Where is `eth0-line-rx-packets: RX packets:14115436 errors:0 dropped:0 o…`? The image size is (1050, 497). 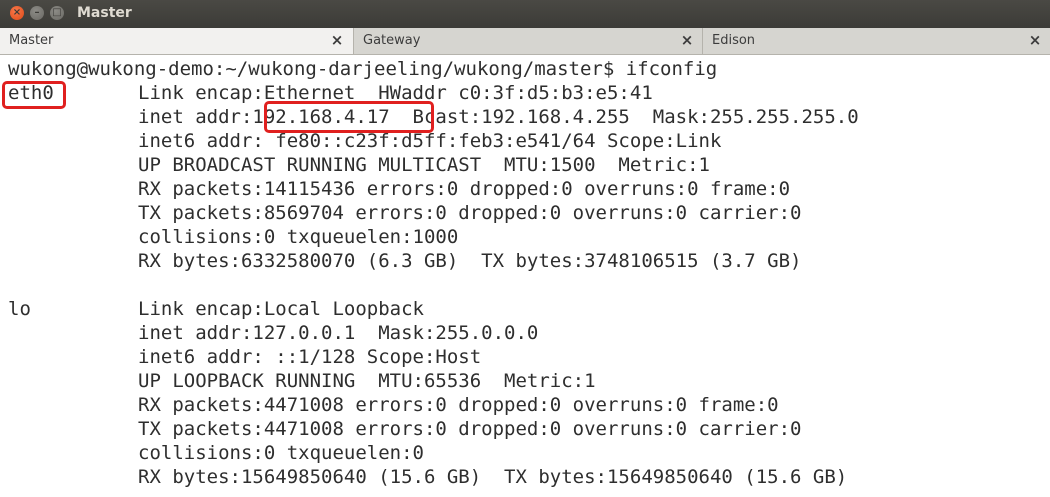
eth0-line-rx-packets: RX packets:14115436 errors:0 dropped:0 o… is located at coordinates (464, 189).